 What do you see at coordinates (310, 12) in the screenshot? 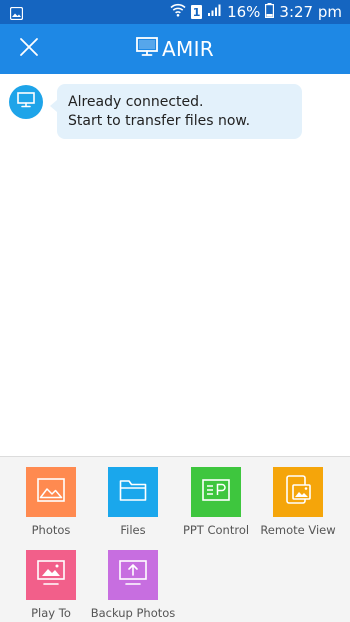
I see `clock: 3:27 pm` at bounding box center [310, 12].